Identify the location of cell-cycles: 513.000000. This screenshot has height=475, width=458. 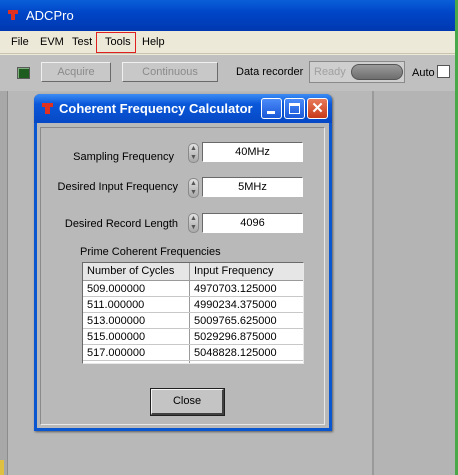
(116, 321).